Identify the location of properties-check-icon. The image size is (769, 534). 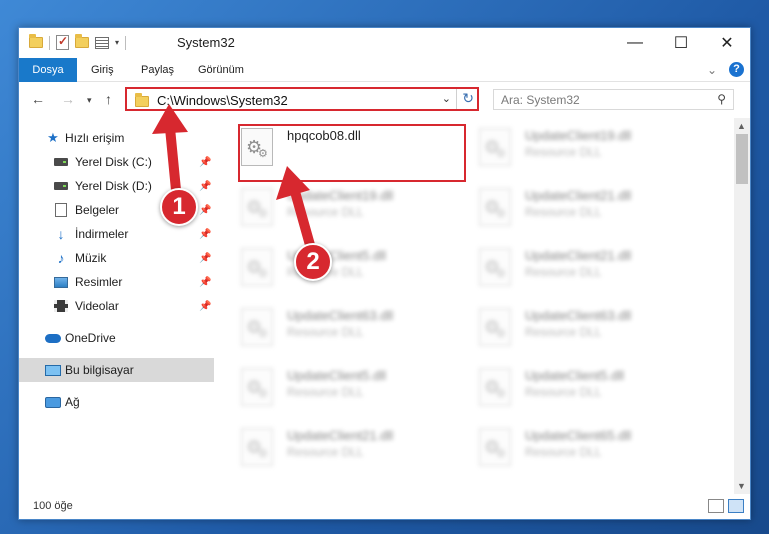
(62, 42).